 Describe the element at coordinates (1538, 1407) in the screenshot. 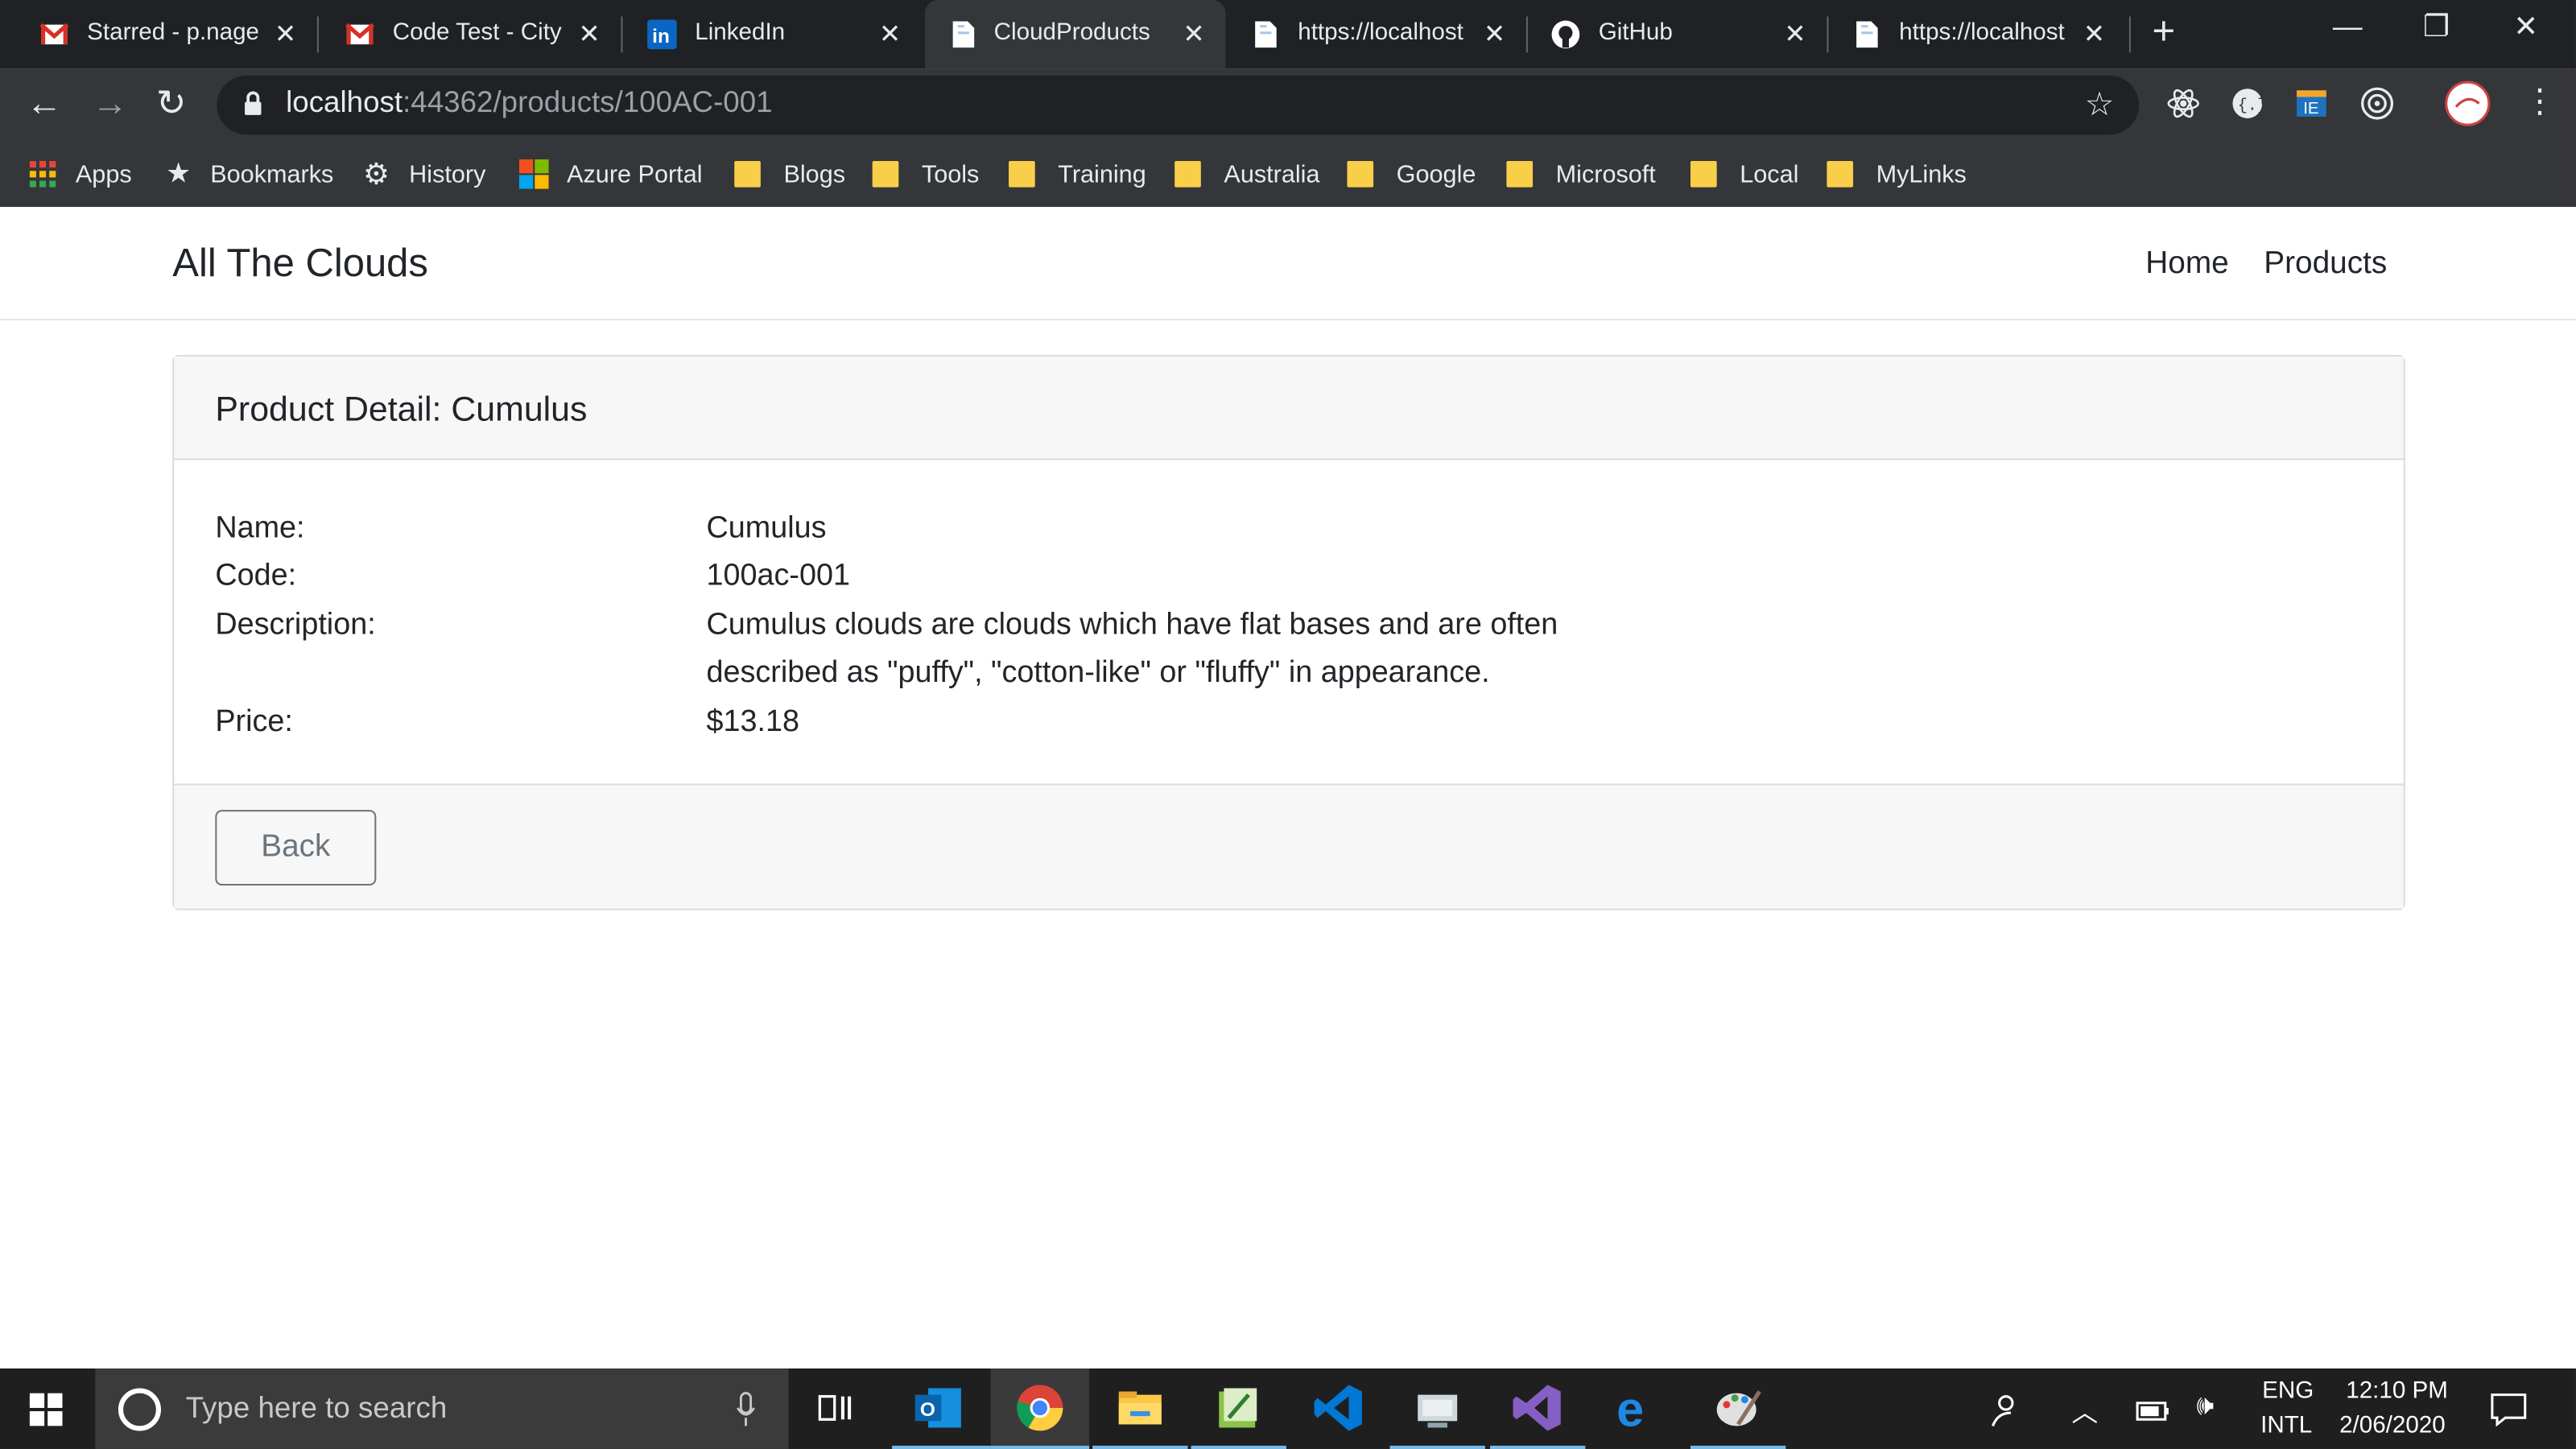

I see `visual-studio-icon` at that location.